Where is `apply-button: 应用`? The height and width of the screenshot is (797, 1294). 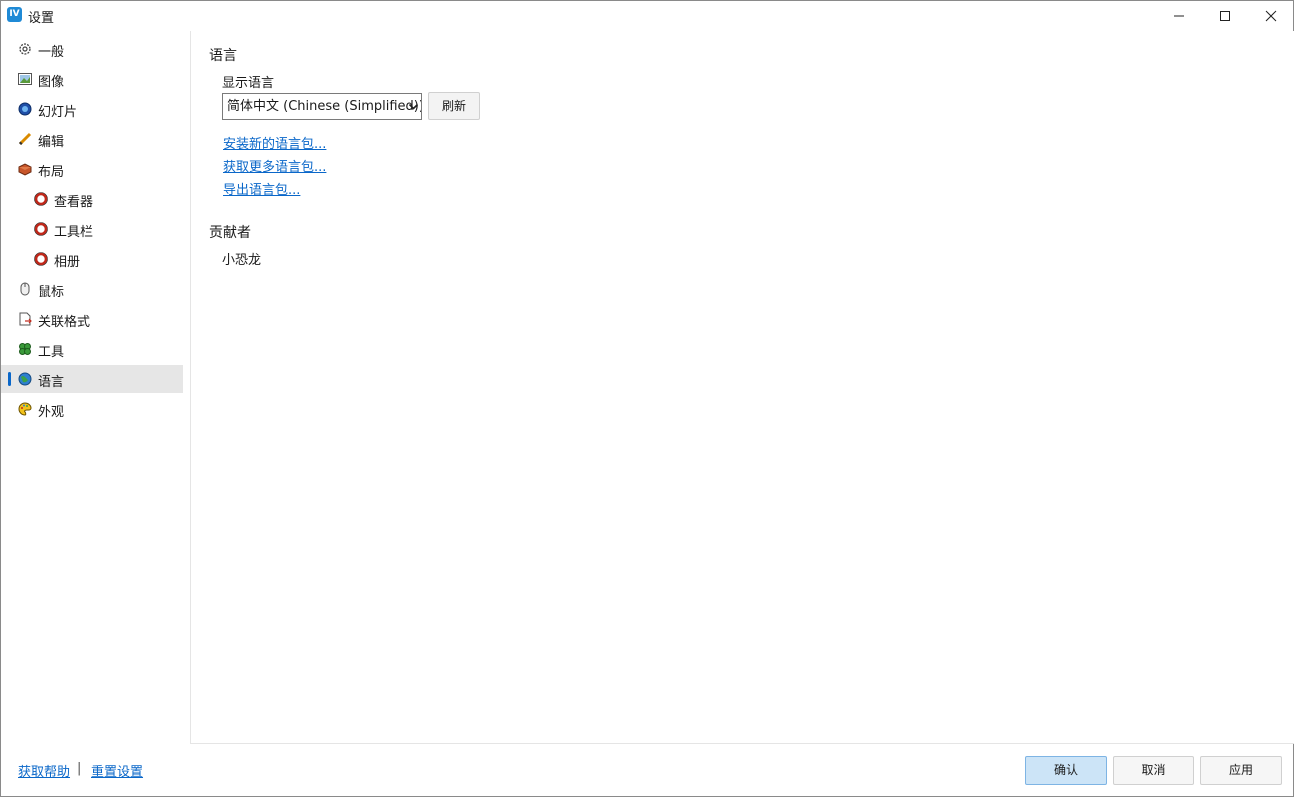 apply-button: 应用 is located at coordinates (1241, 770).